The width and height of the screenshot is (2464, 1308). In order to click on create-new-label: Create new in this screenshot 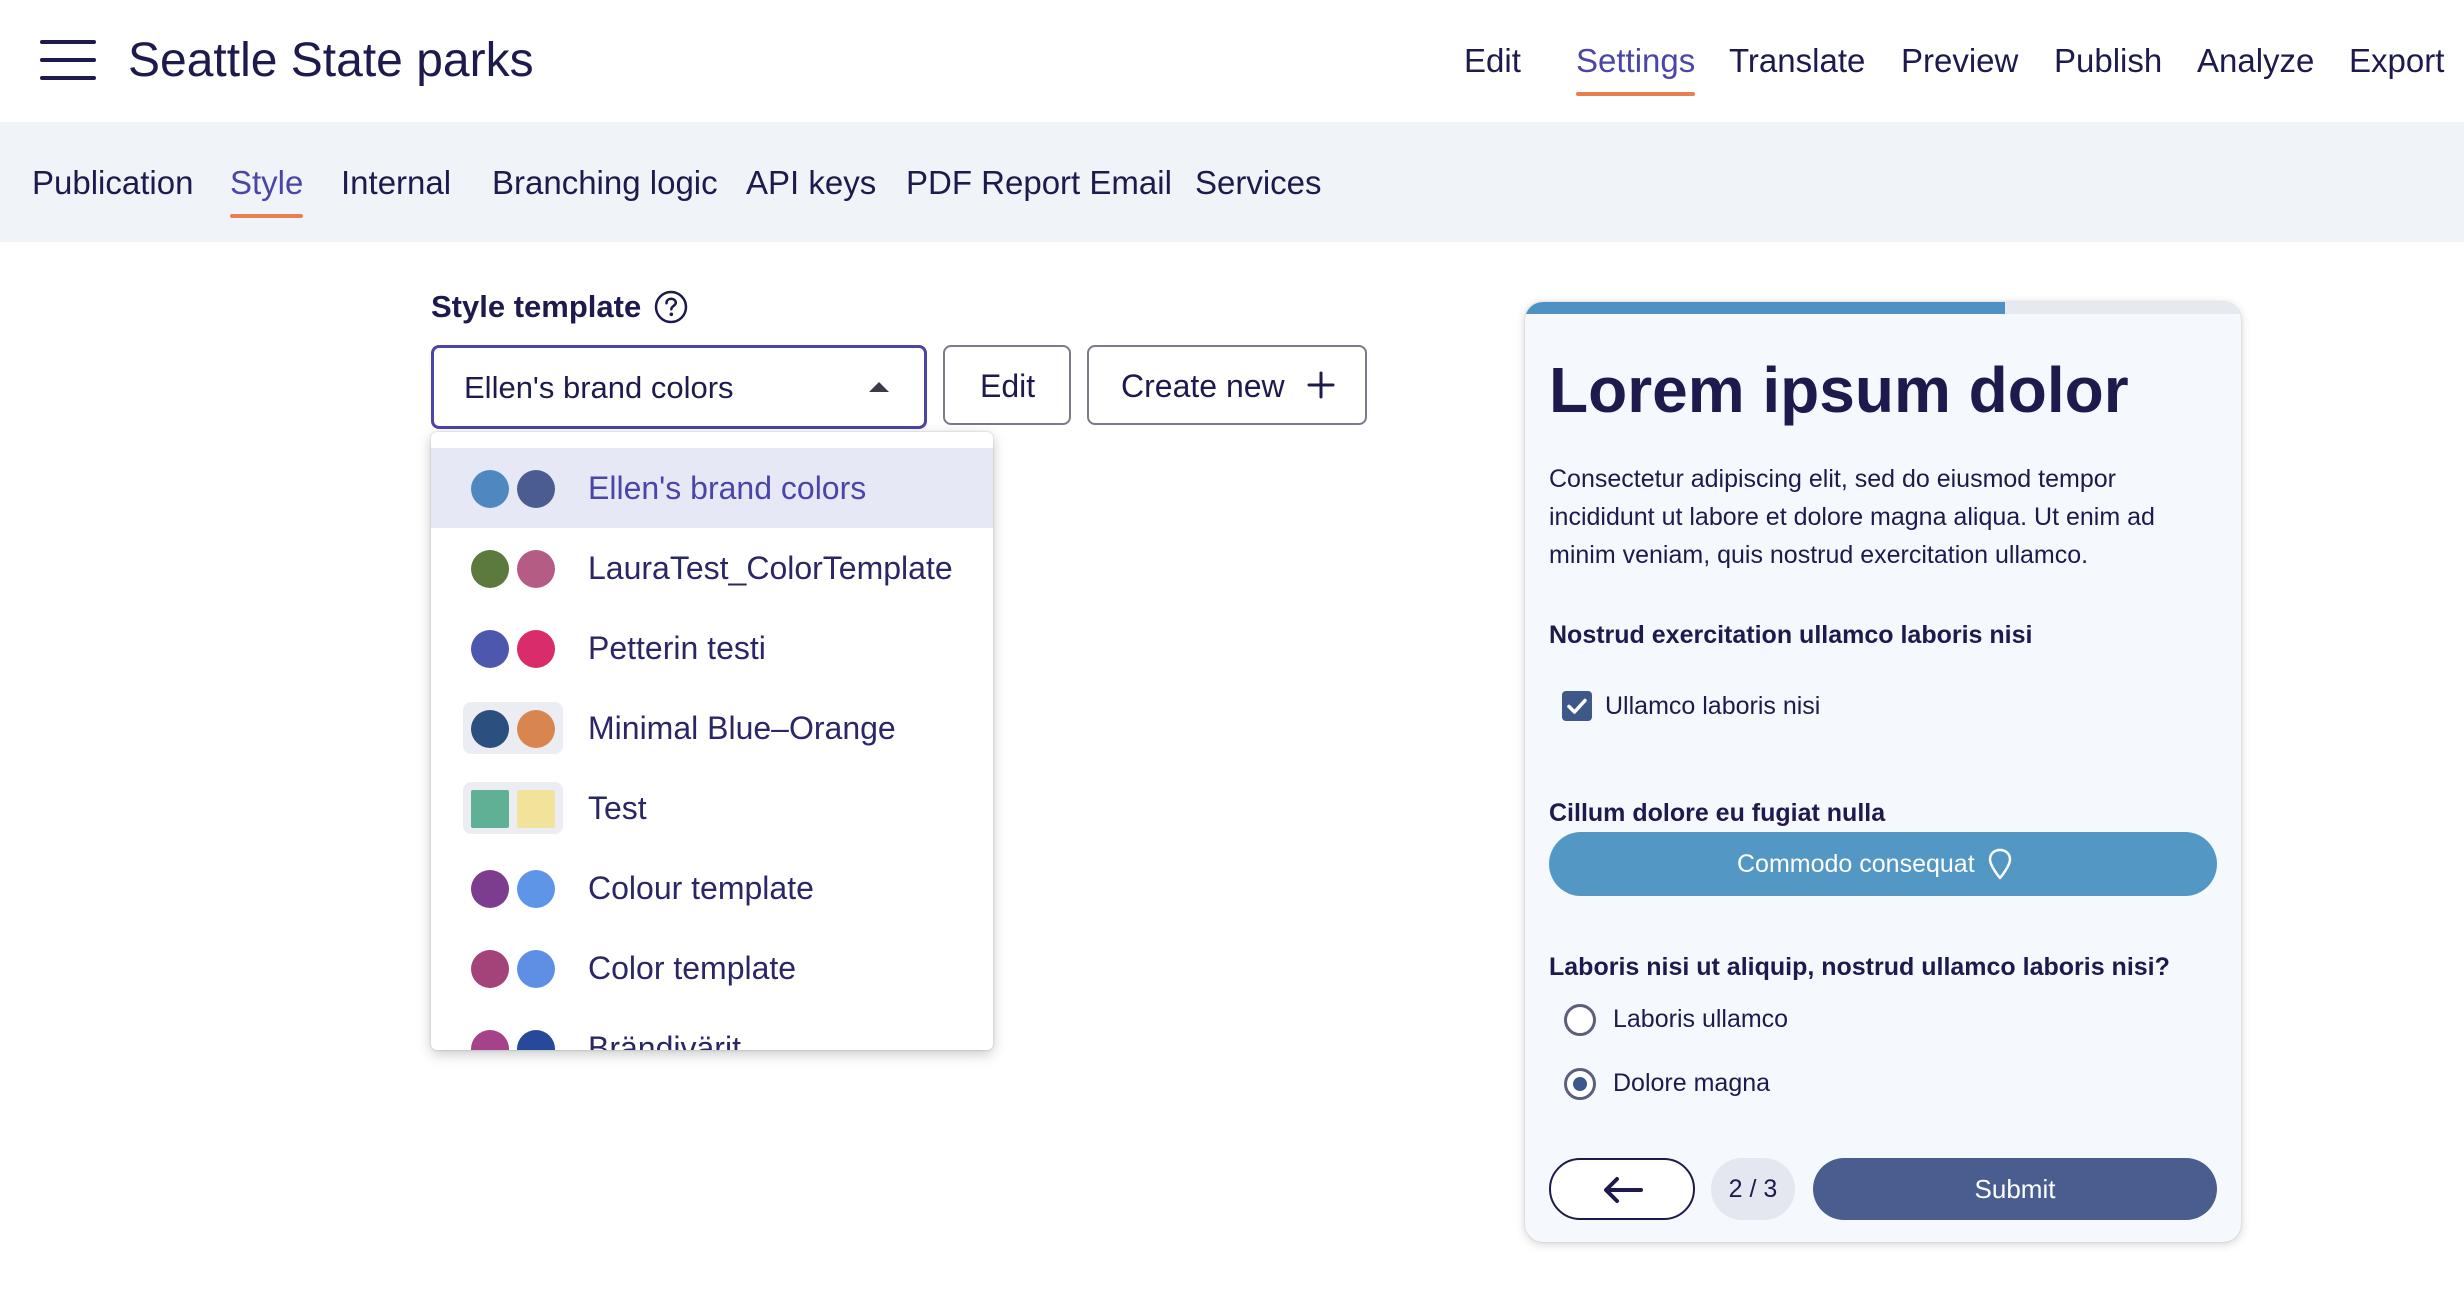, I will do `click(1203, 386)`.